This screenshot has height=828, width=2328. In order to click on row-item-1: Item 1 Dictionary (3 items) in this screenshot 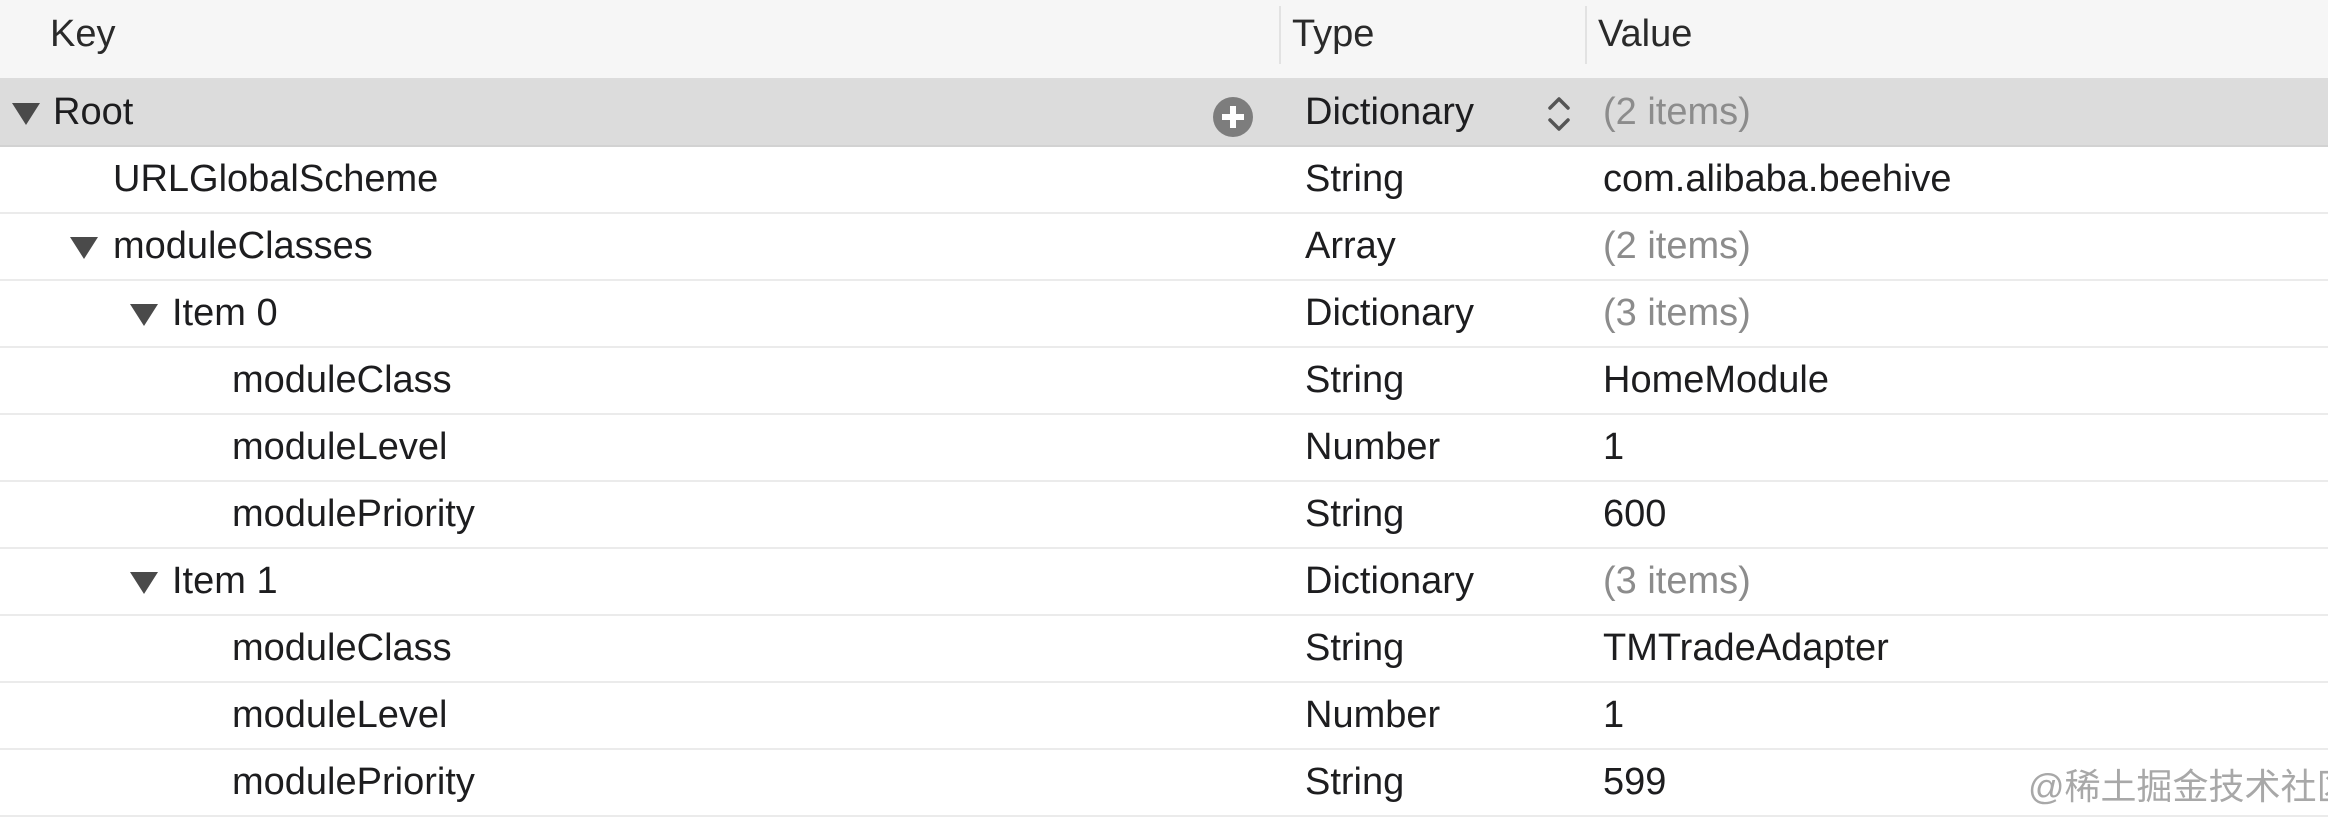, I will do `click(1164, 582)`.